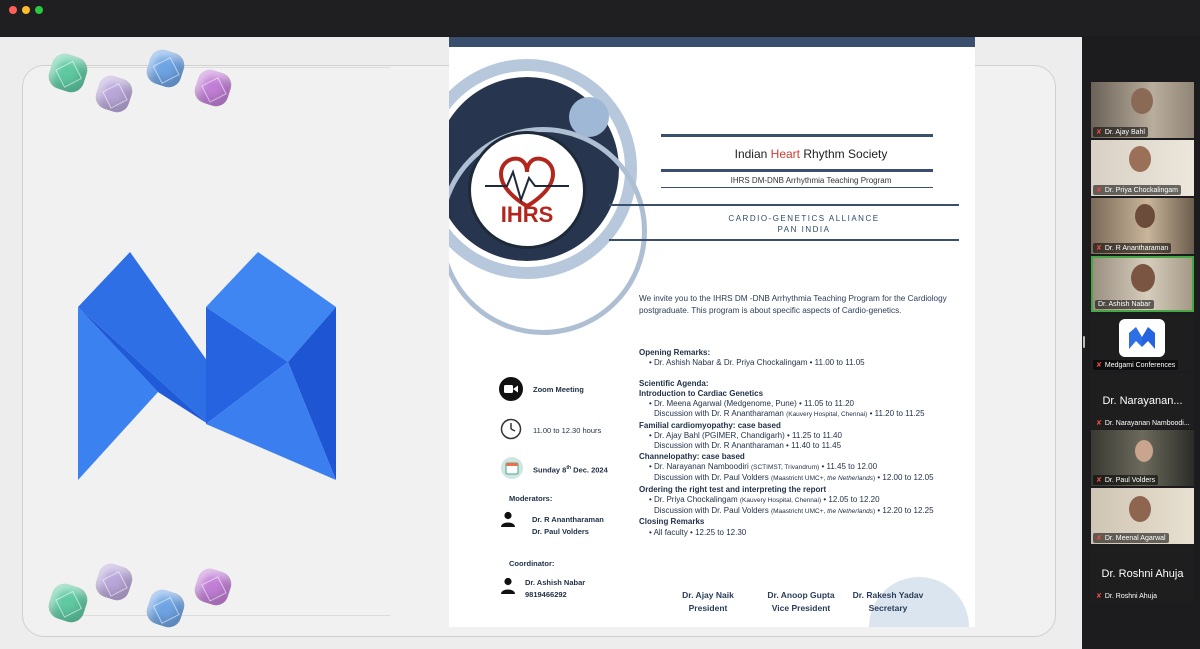 This screenshot has height=649, width=1200. Describe the element at coordinates (752, 154) in the screenshot. I see `org-title-pre: Indian` at that location.